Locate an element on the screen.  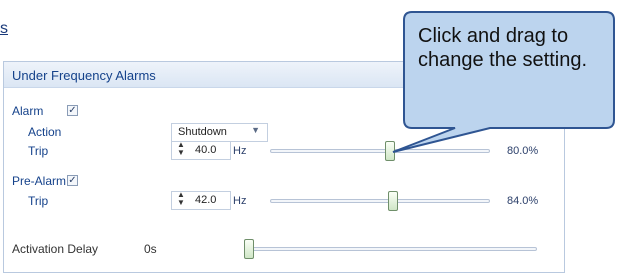
alarm-trip-value: 40.0 is located at coordinates (206, 150).